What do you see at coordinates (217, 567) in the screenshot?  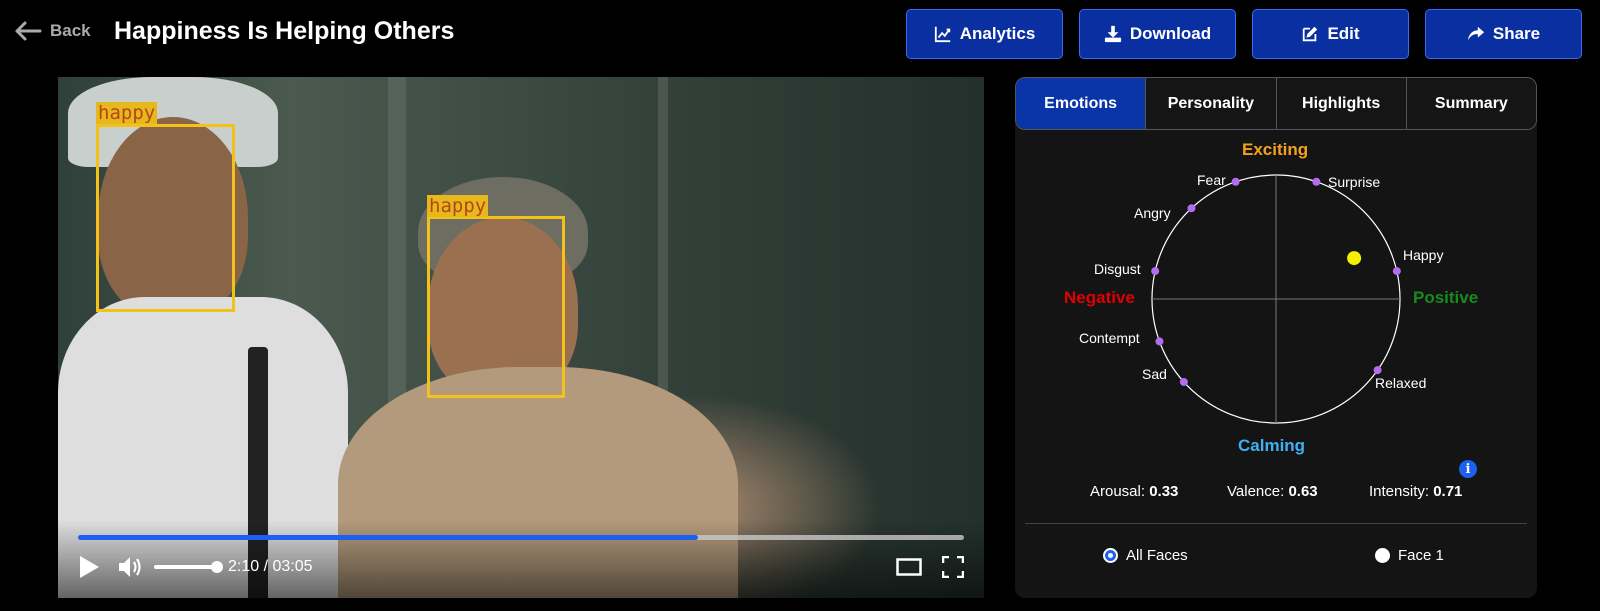 I see `volume-knob` at bounding box center [217, 567].